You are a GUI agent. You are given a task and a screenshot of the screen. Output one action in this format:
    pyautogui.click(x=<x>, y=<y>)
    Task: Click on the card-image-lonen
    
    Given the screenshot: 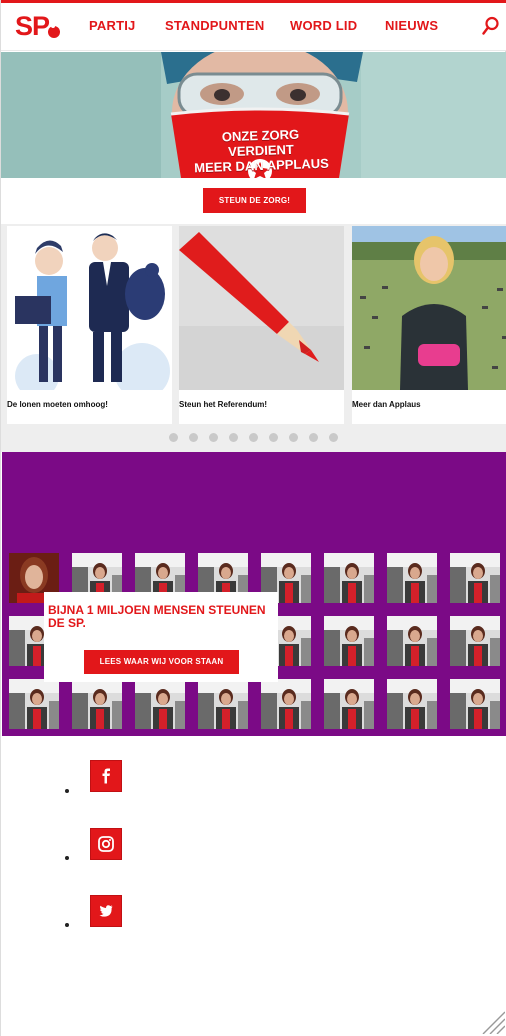 What is the action you would take?
    pyautogui.click(x=89, y=308)
    